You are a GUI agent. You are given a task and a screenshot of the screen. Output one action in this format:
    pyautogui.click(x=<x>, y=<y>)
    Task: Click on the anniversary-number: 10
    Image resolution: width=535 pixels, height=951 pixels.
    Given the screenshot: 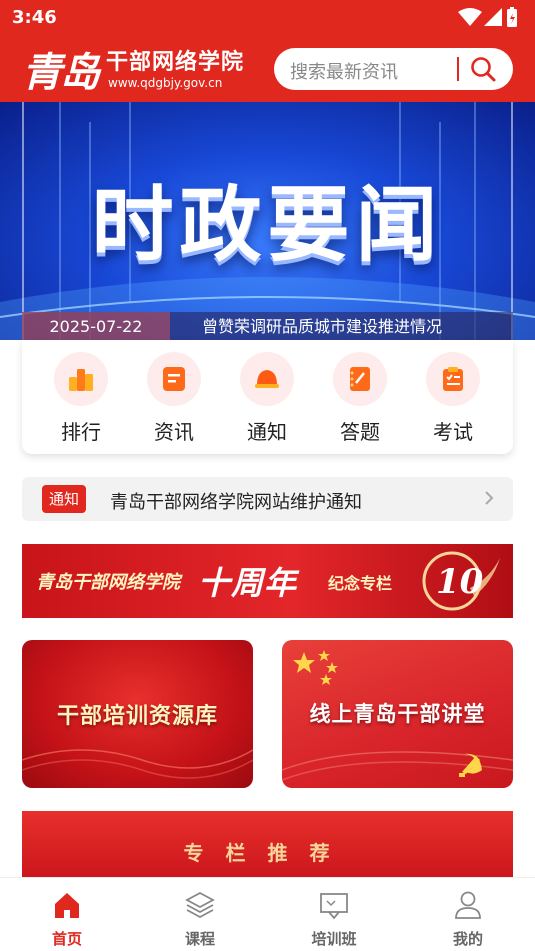 What is the action you would take?
    pyautogui.click(x=460, y=582)
    